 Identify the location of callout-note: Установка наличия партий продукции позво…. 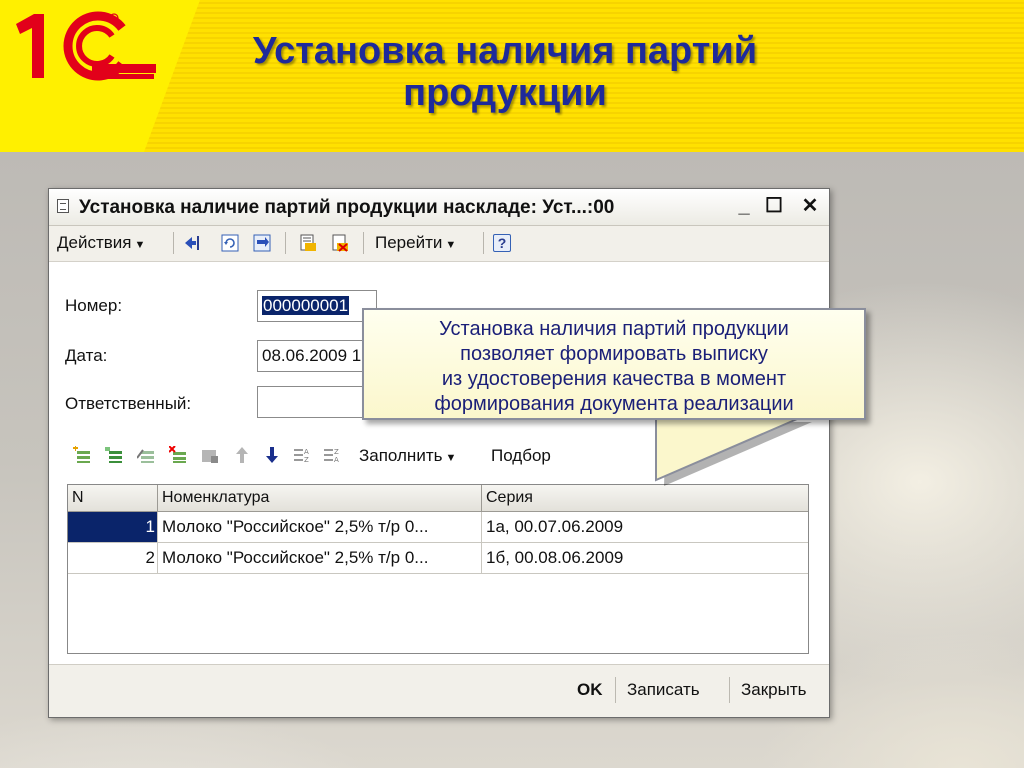
(614, 364).